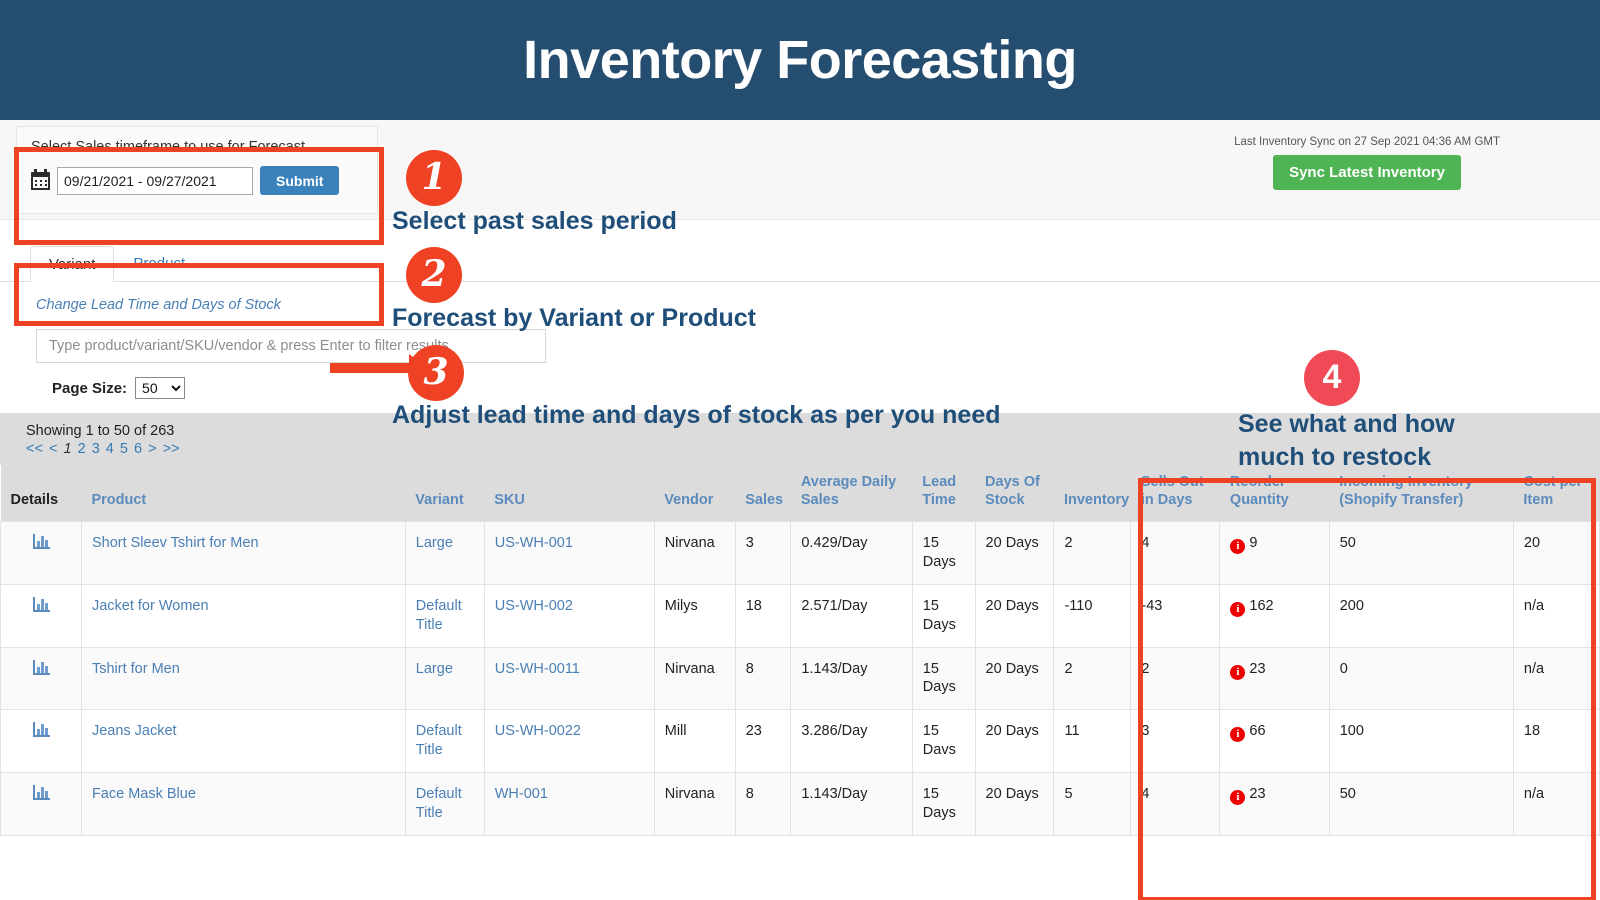  What do you see at coordinates (445, 493) in the screenshot?
I see `col-variant: Variant` at bounding box center [445, 493].